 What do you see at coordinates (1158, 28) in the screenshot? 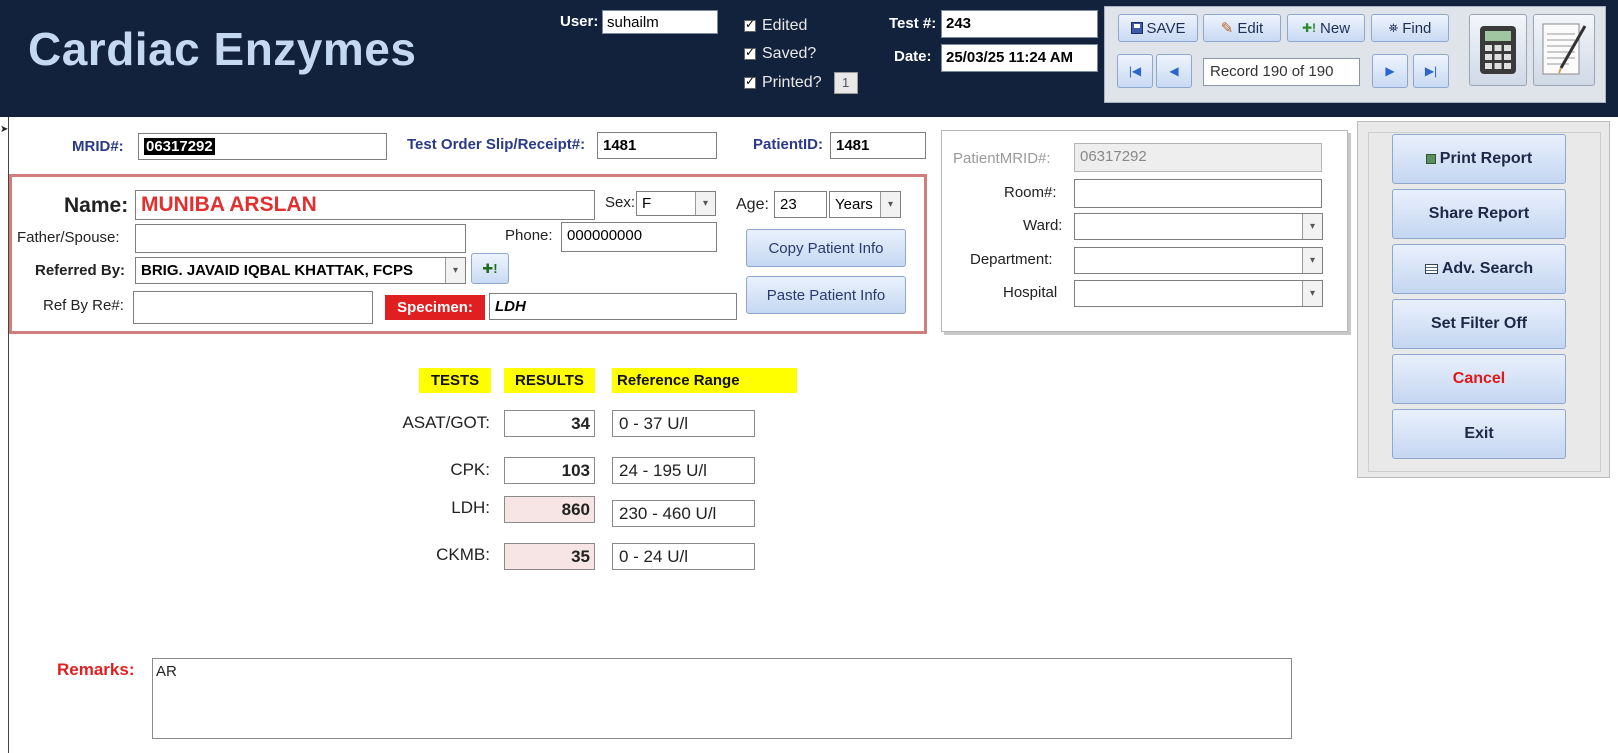
I see `save-button: SAVE` at bounding box center [1158, 28].